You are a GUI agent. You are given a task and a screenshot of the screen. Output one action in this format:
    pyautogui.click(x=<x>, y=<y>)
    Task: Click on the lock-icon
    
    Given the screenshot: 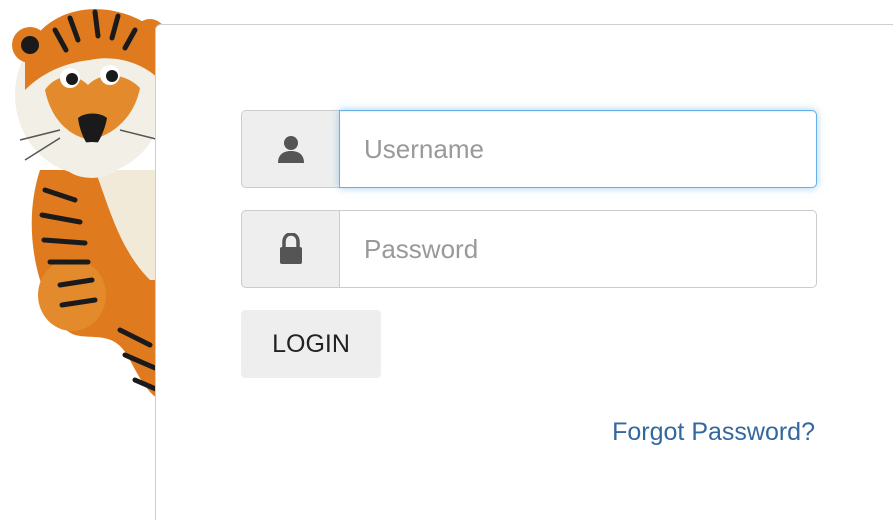 What is the action you would take?
    pyautogui.click(x=290, y=249)
    